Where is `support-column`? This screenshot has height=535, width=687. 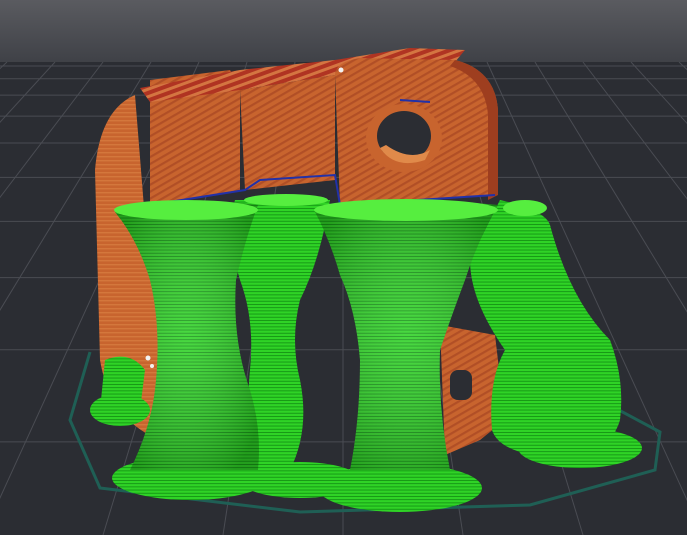 support-column is located at coordinates (122, 385).